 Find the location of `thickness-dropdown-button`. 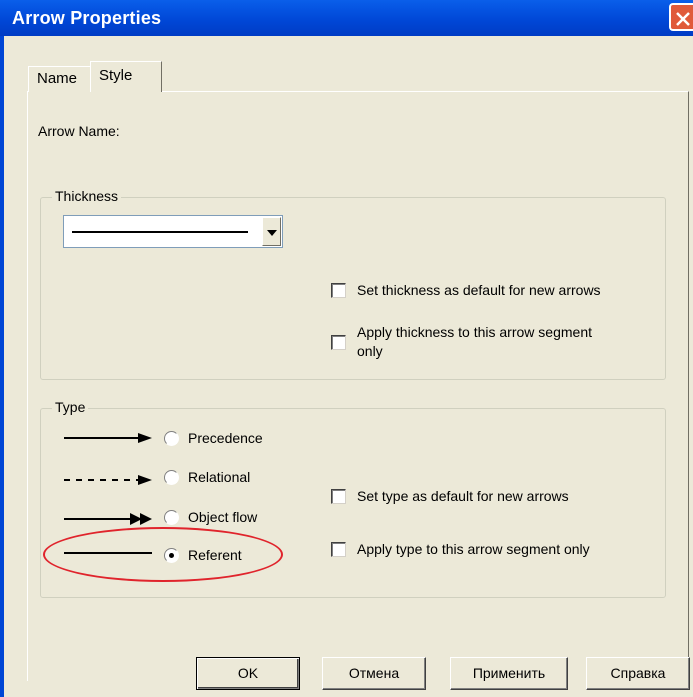

thickness-dropdown-button is located at coordinates (271, 231).